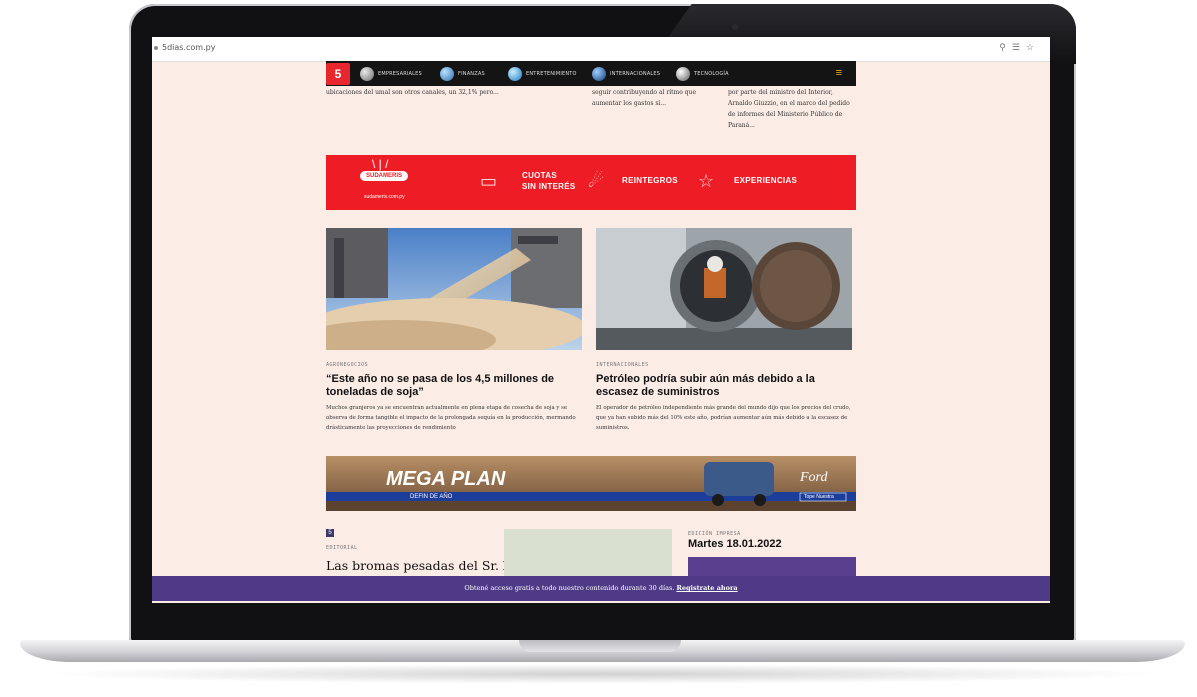  I want to click on edition-date: Martes 18.01.2022, so click(735, 544).